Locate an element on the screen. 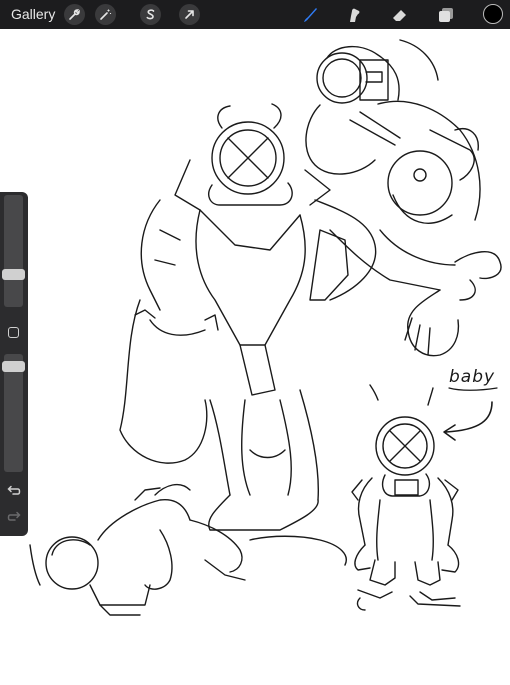 Image resolution: width=510 pixels, height=685 pixels. color-swatch-button is located at coordinates (493, 14).